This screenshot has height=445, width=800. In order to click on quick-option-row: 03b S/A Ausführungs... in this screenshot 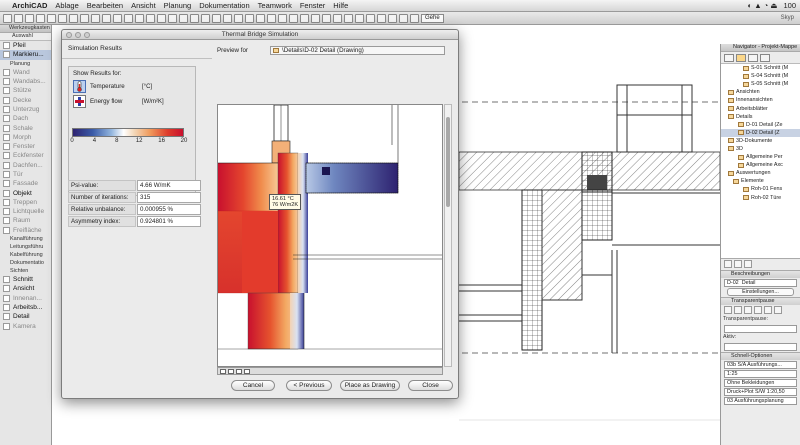, I will do `click(760, 365)`.